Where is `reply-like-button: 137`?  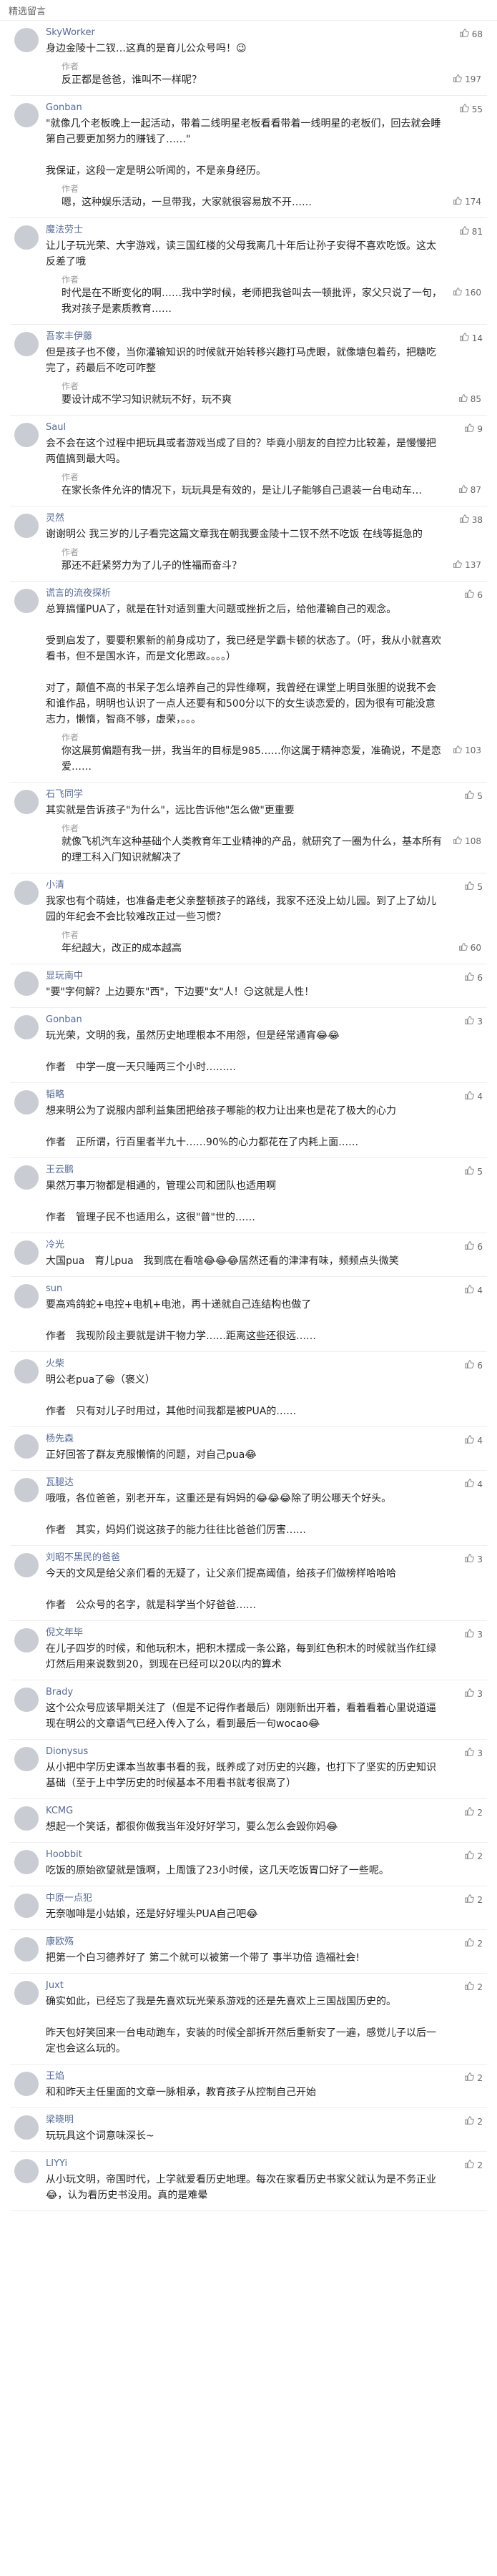 reply-like-button: 137 is located at coordinates (467, 565).